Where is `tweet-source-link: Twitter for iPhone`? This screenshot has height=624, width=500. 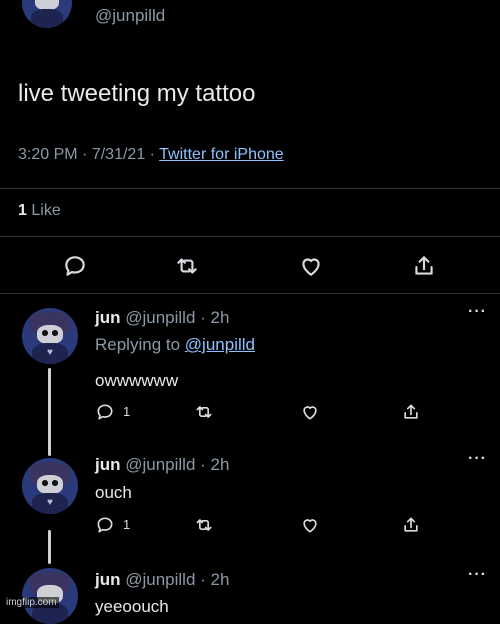
tweet-source-link: Twitter for iPhone is located at coordinates (221, 154).